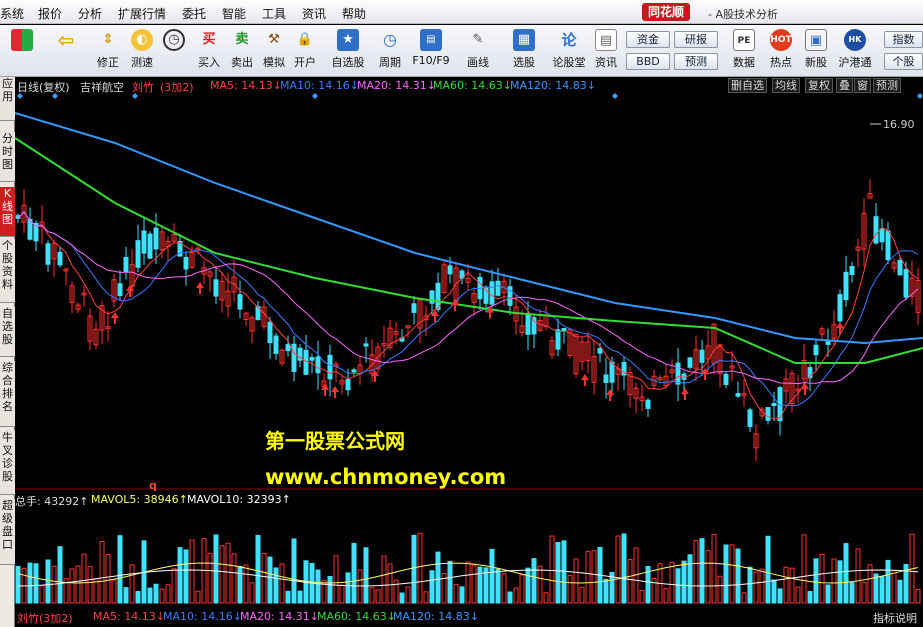 The image size is (923, 627). Describe the element at coordinates (524, 51) in the screenshot. I see `stock-select-button: ▦ 选股` at that location.